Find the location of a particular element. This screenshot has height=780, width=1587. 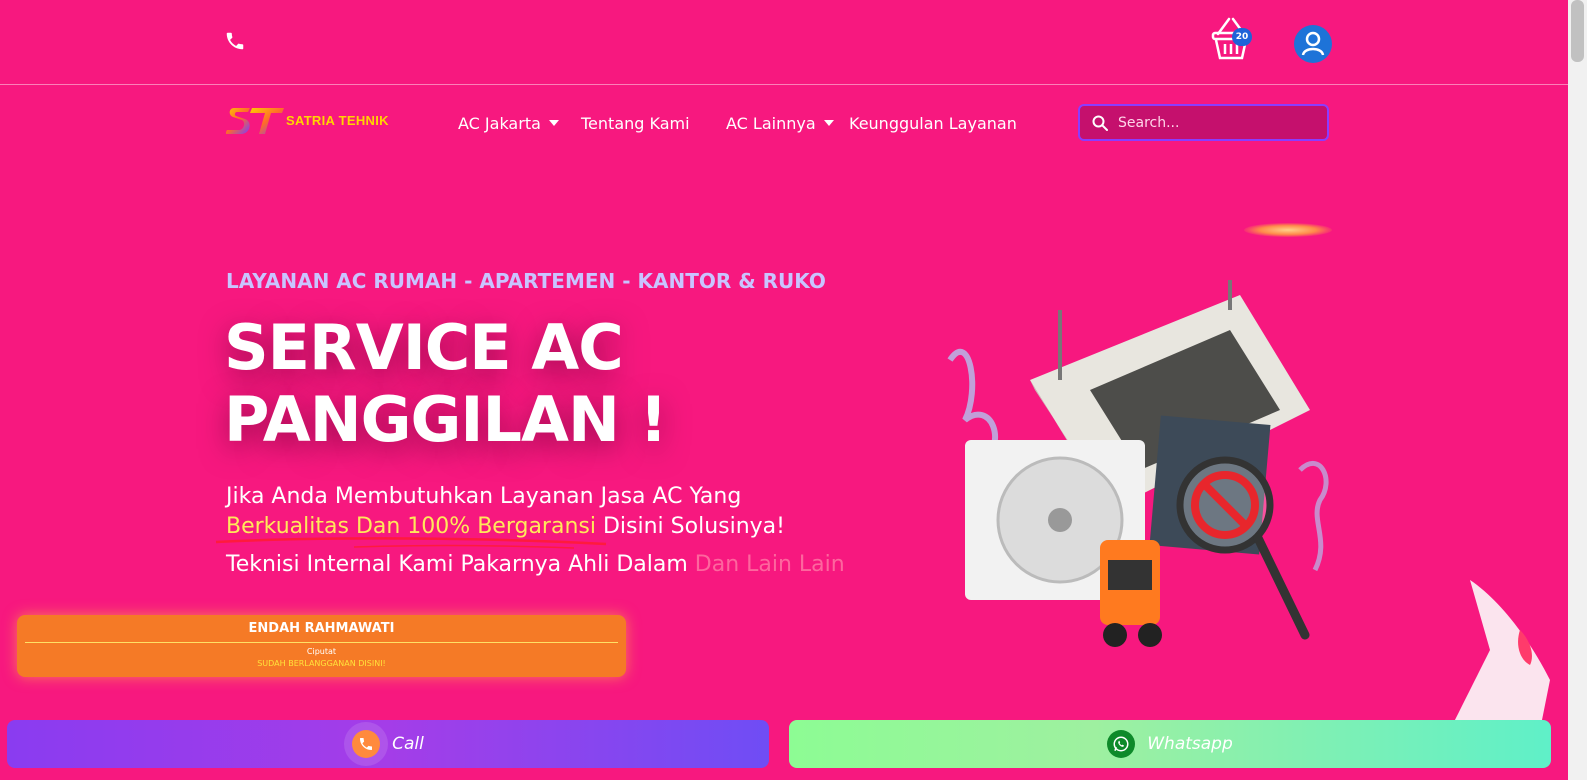

nav-item-label: Tentang Kami is located at coordinates (635, 123).